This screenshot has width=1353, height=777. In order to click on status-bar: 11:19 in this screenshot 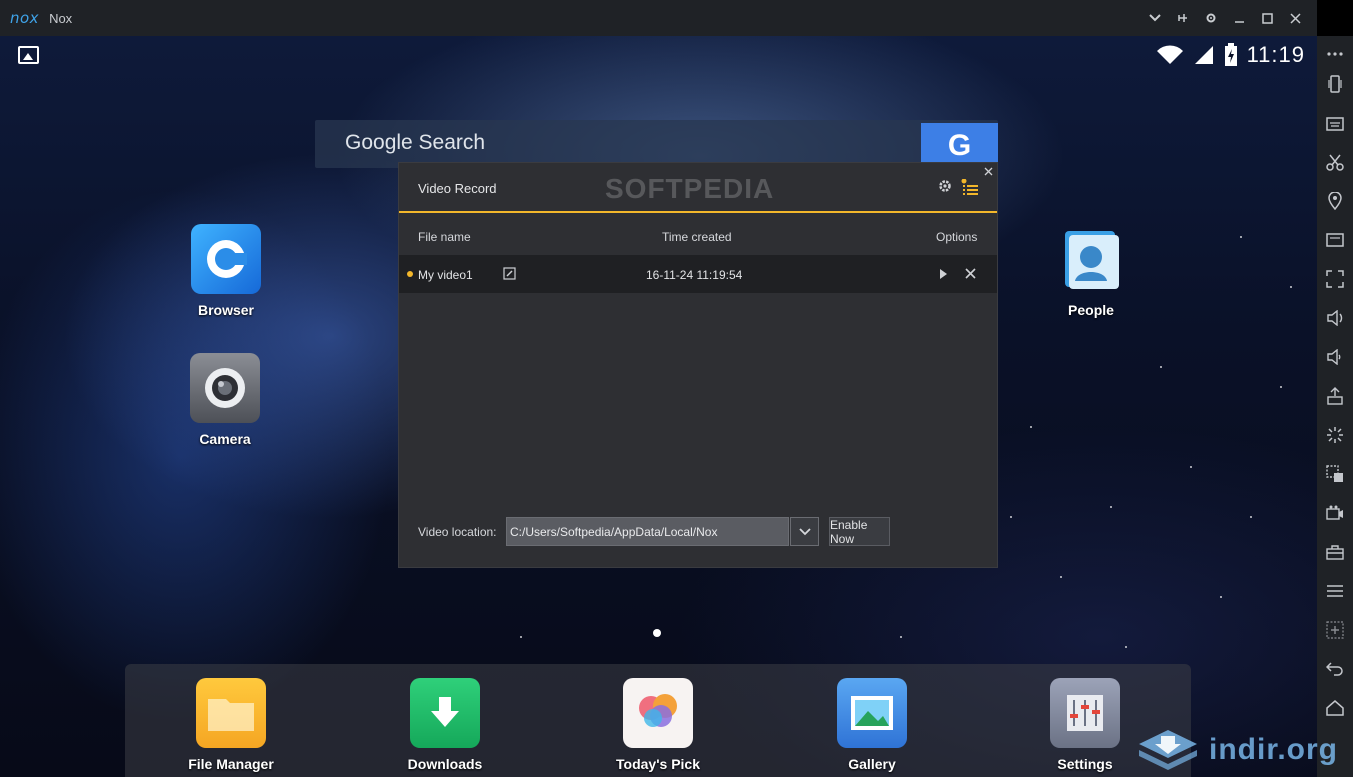, I will do `click(1230, 55)`.